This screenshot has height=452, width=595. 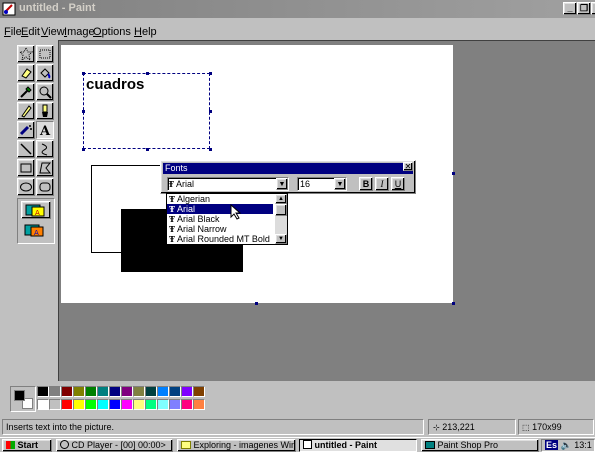 What do you see at coordinates (45, 149) in the screenshot?
I see `curve-tool` at bounding box center [45, 149].